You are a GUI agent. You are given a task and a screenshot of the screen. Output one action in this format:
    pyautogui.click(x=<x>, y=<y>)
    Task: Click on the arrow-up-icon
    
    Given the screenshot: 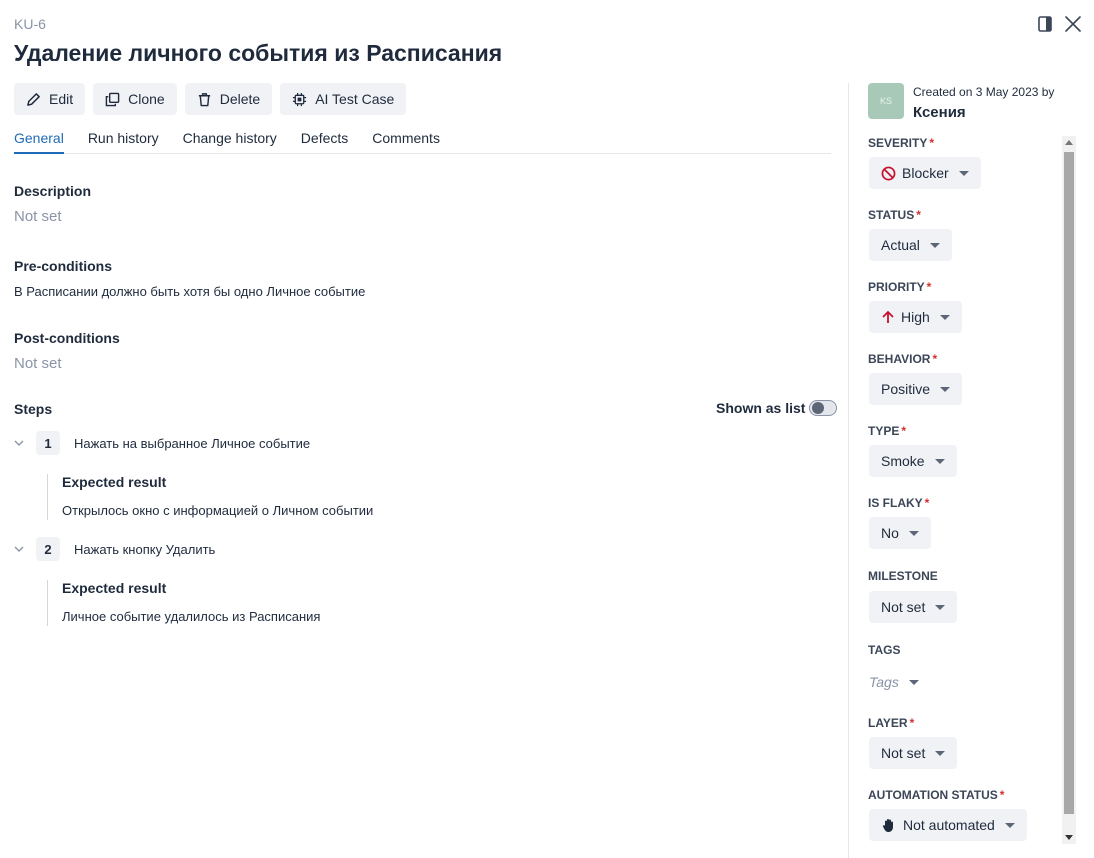 What is the action you would take?
    pyautogui.click(x=888, y=316)
    